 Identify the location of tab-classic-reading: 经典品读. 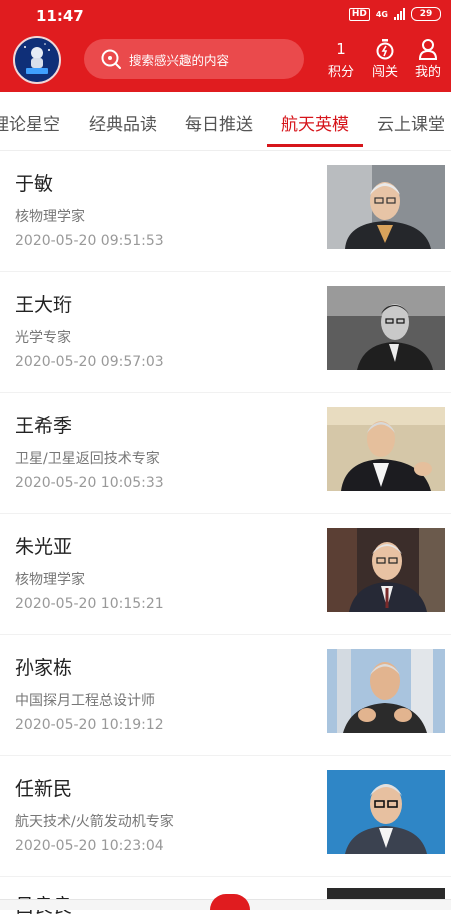
(123, 122).